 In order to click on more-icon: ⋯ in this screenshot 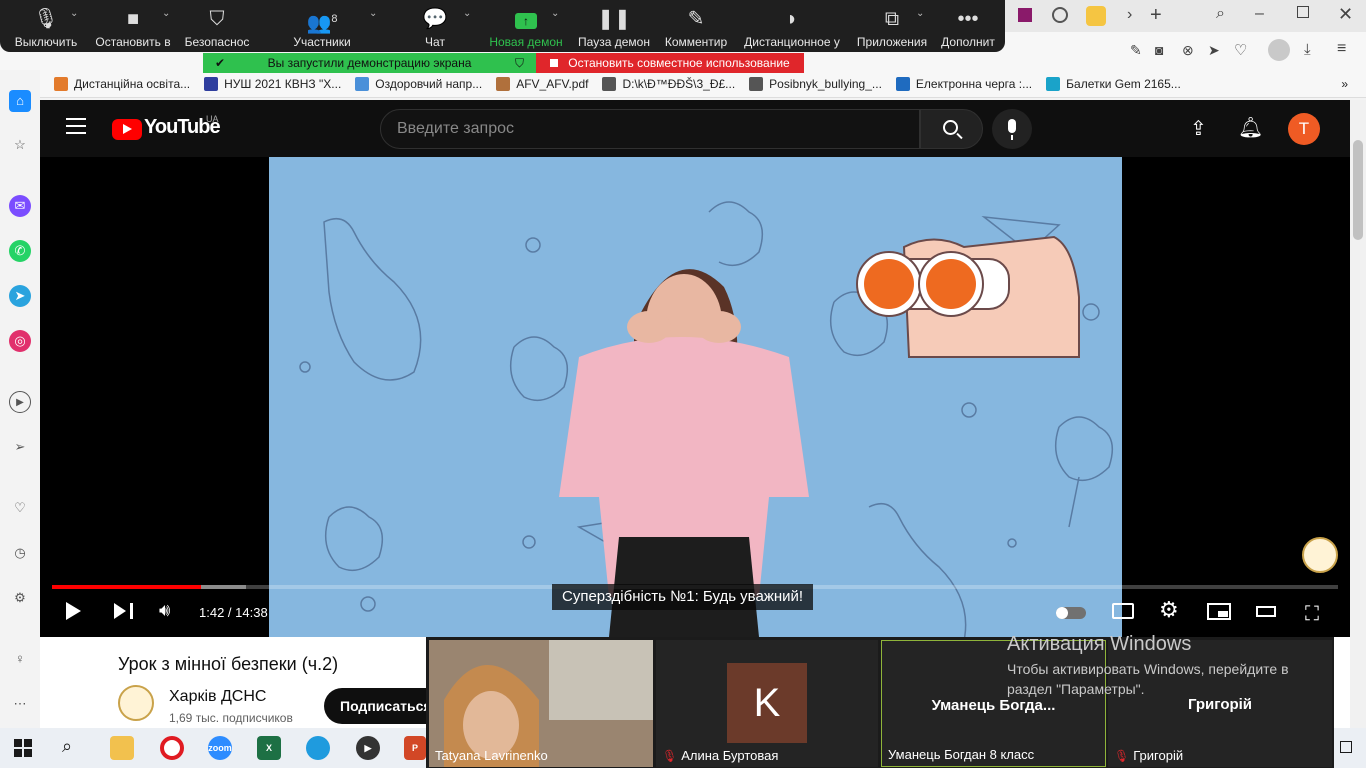, I will do `click(20, 704)`.